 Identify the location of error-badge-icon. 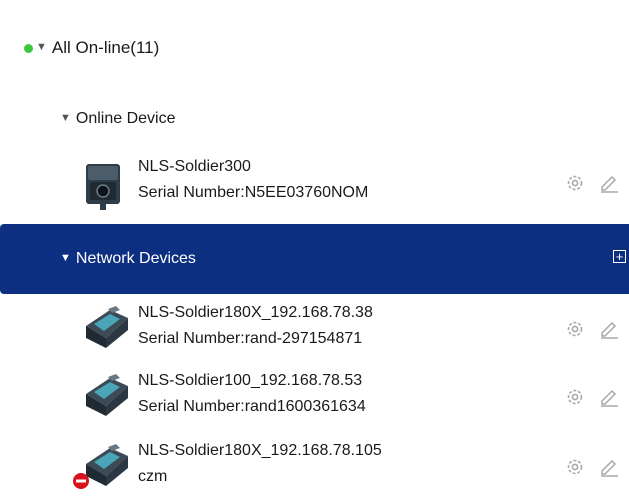
(81, 481).